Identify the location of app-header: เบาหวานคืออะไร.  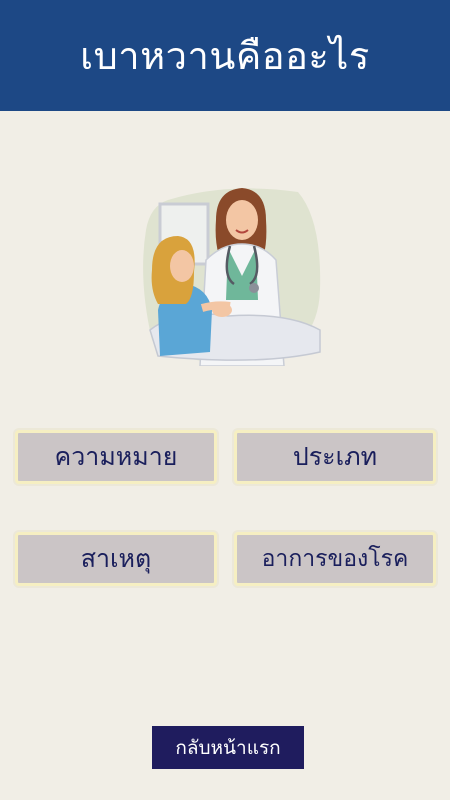
(225, 55).